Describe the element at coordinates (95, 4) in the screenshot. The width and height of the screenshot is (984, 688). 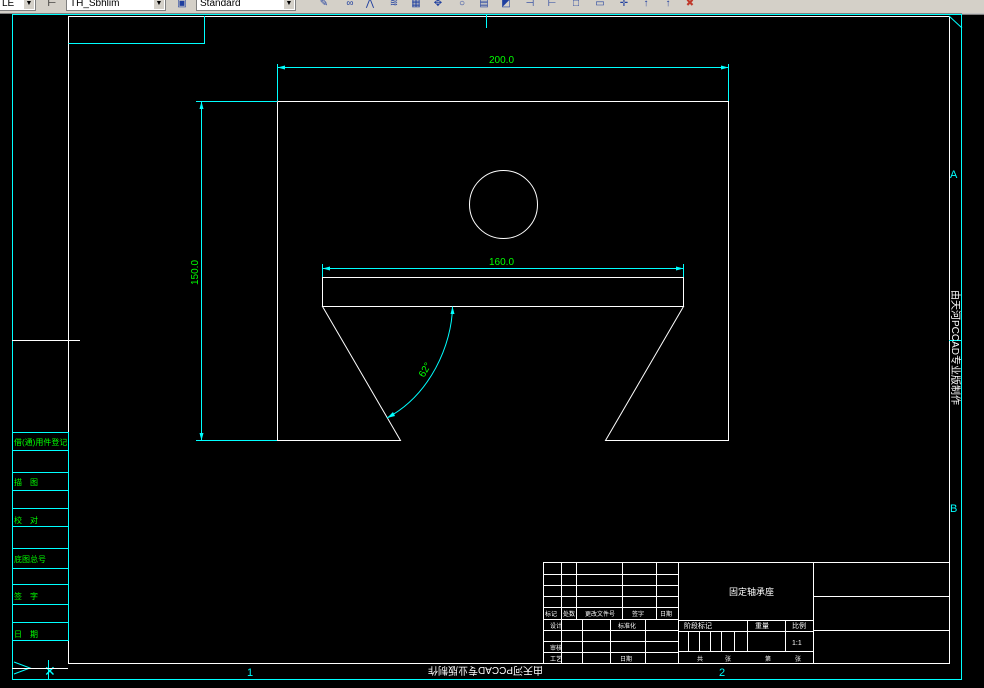
I see `dimstyle-combo-value: TH_Sbhlim` at that location.